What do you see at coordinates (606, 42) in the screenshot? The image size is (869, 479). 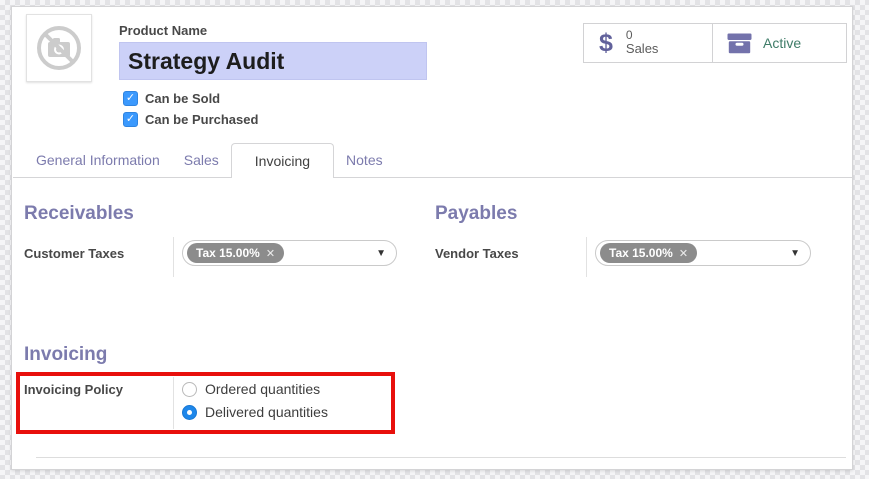 I see `dollar-icon: $` at bounding box center [606, 42].